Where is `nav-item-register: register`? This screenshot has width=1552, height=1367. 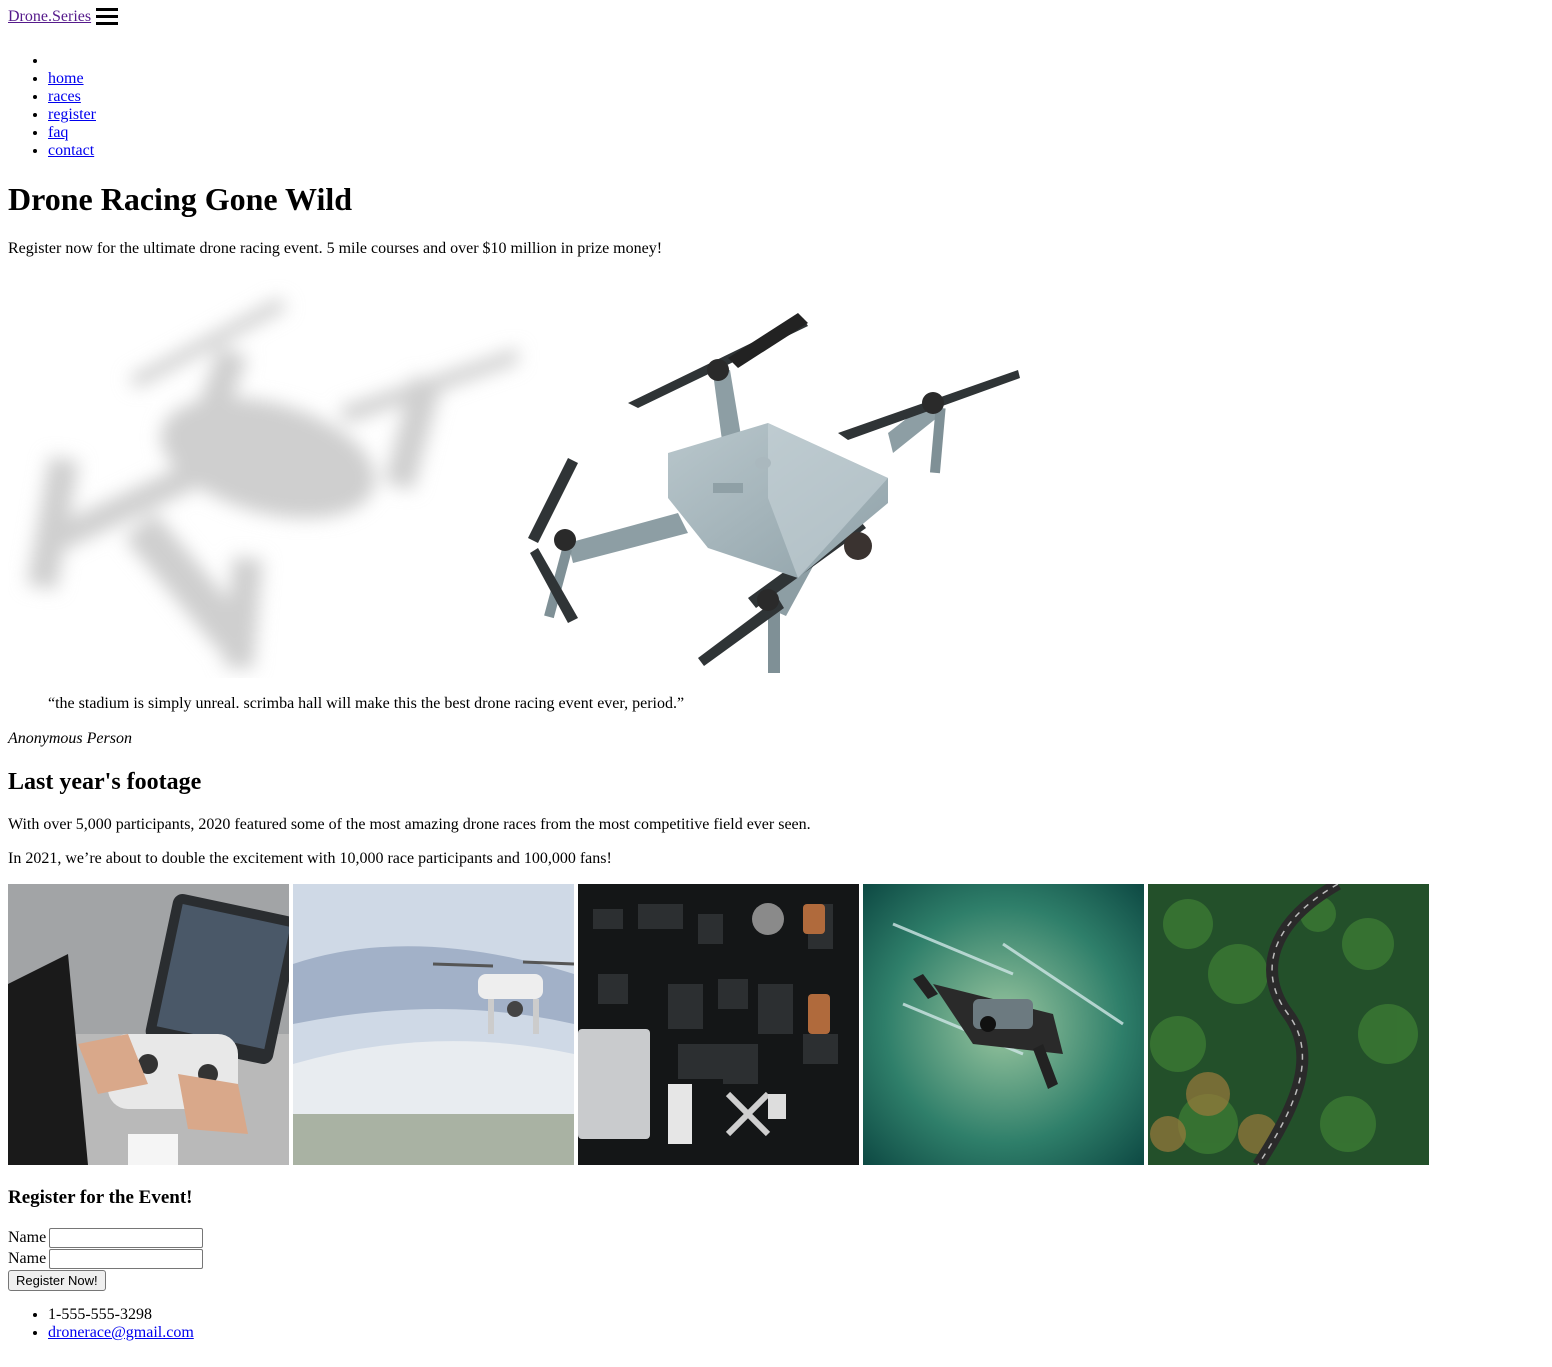 nav-item-register: register is located at coordinates (72, 115).